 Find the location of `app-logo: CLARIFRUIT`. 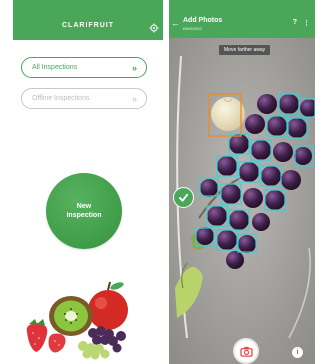

app-logo: CLARIFRUIT is located at coordinates (88, 25).